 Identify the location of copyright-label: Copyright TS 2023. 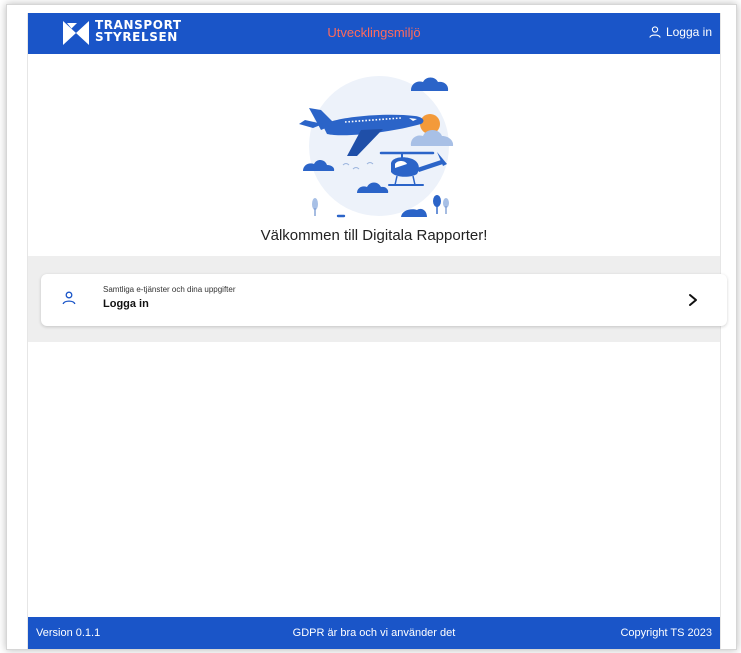
(666, 633).